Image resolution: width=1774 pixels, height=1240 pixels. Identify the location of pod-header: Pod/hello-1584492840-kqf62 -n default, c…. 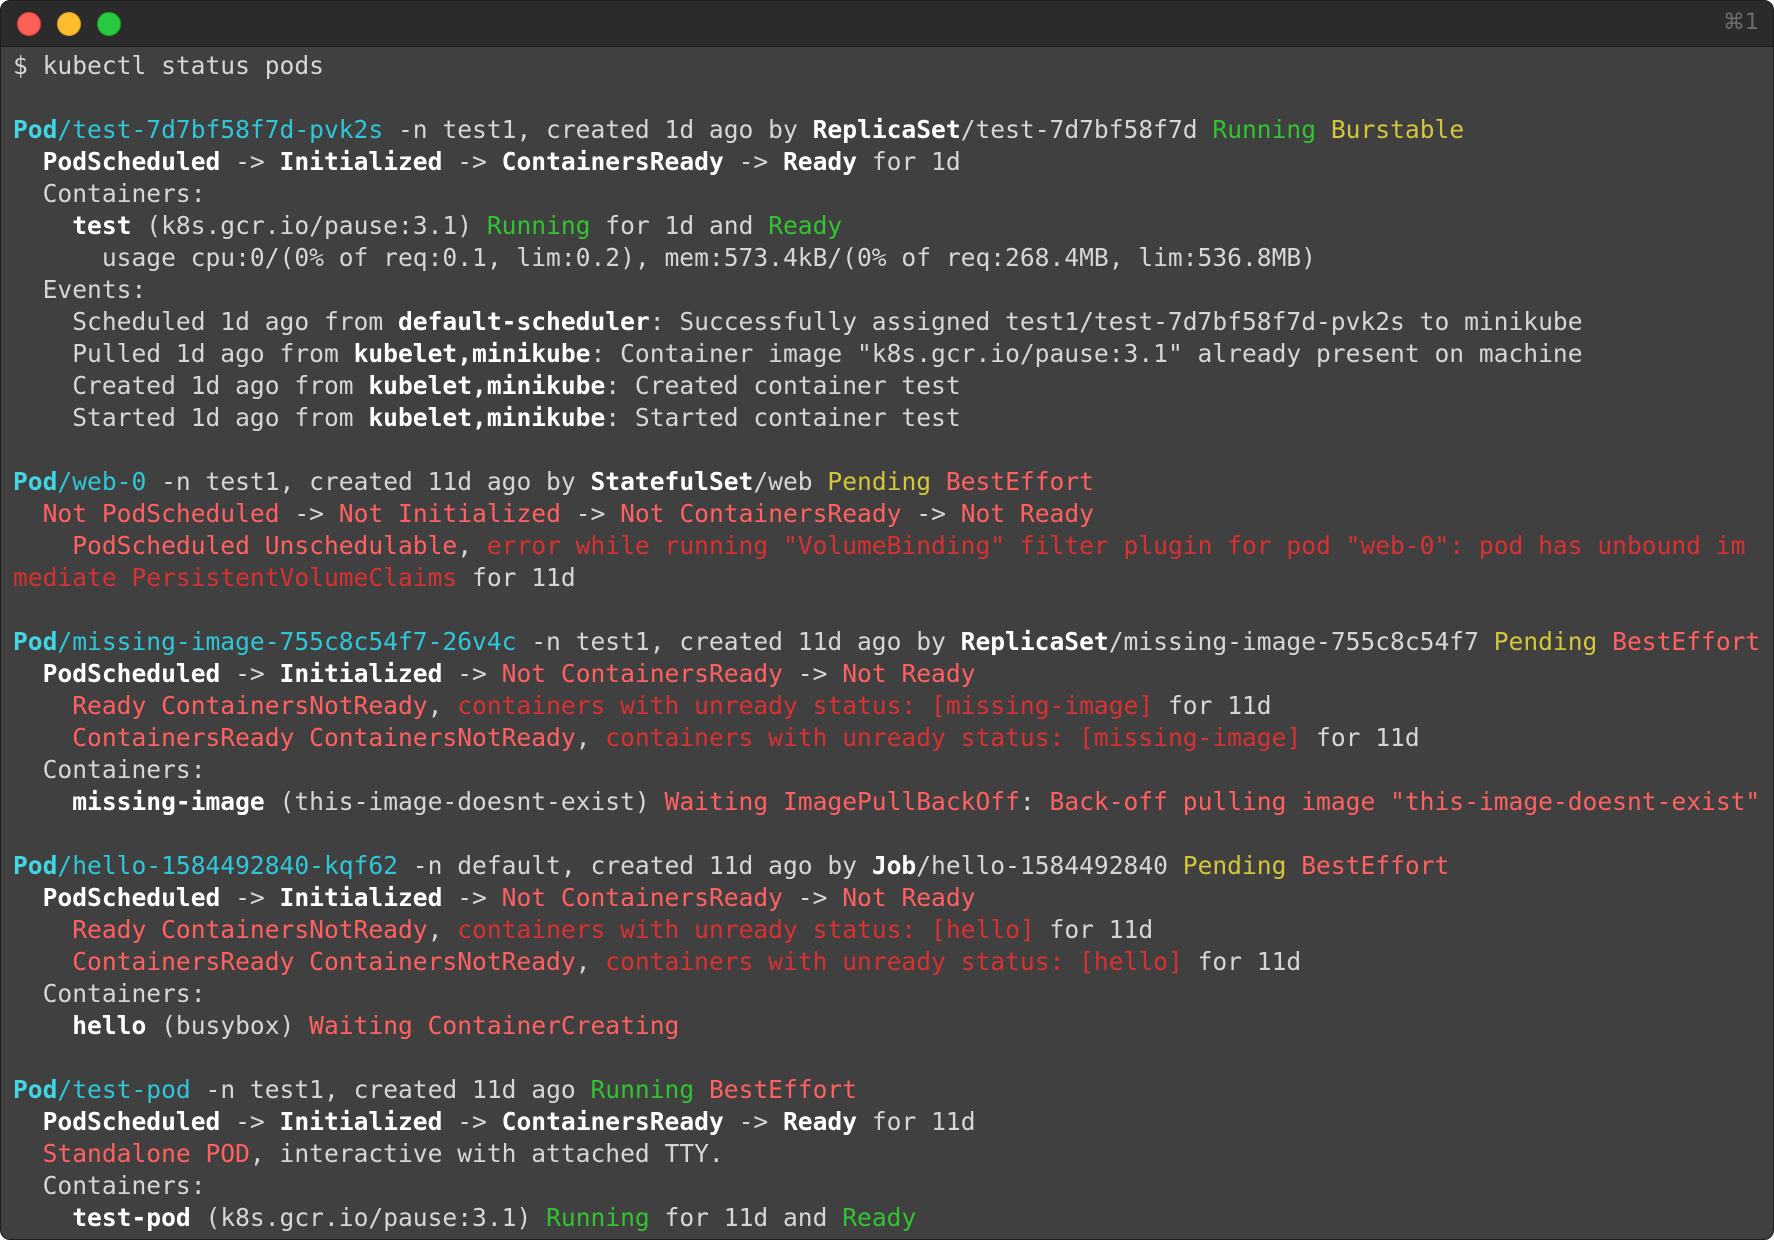
(731, 865).